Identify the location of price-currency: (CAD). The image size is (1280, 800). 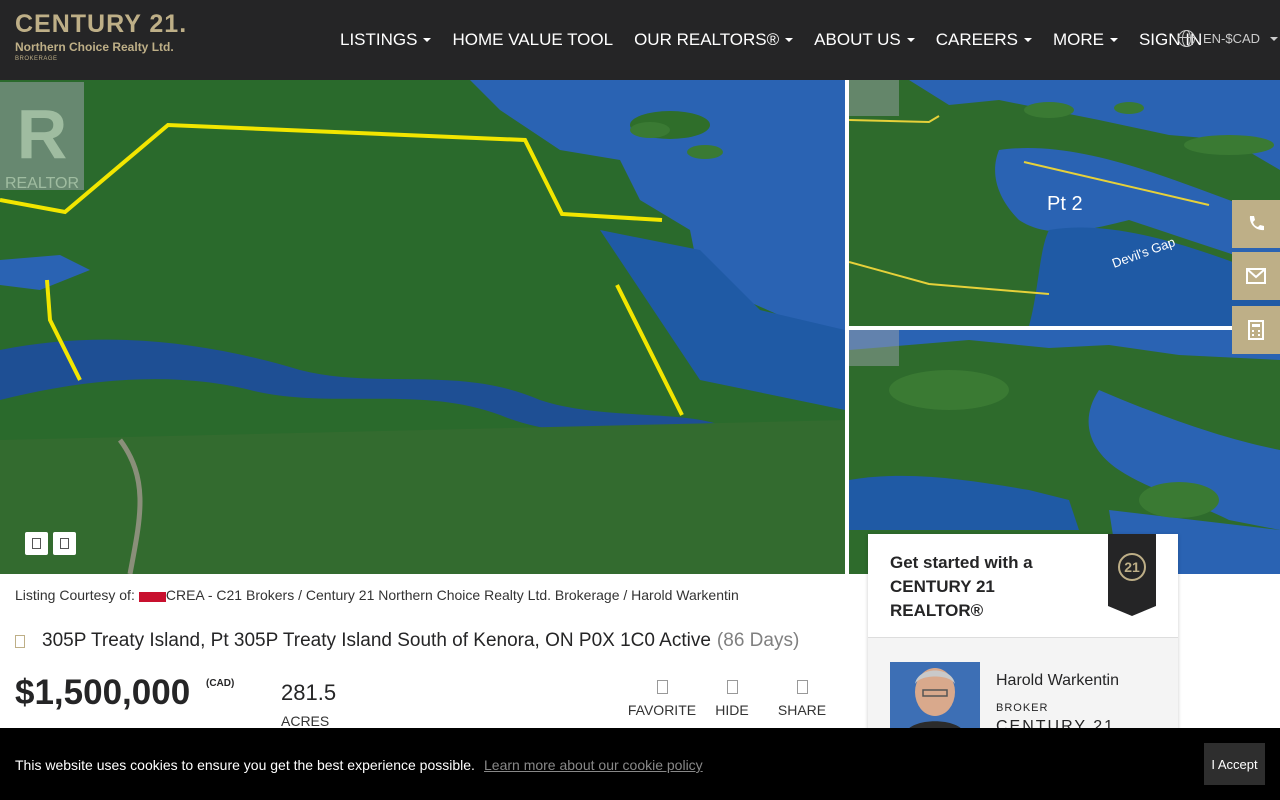
(220, 683).